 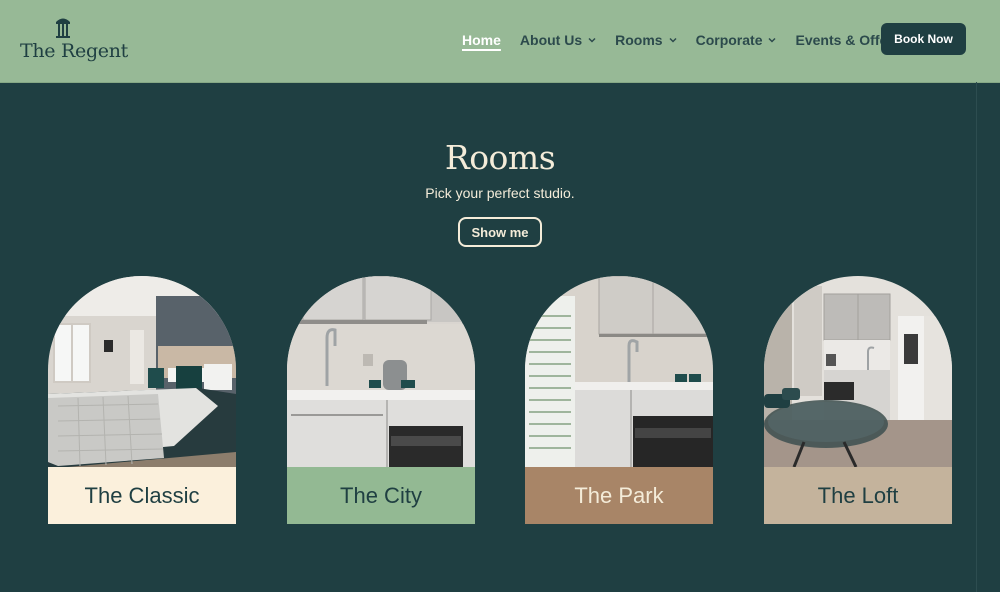 What do you see at coordinates (500, 157) in the screenshot?
I see `section-title: Rooms` at bounding box center [500, 157].